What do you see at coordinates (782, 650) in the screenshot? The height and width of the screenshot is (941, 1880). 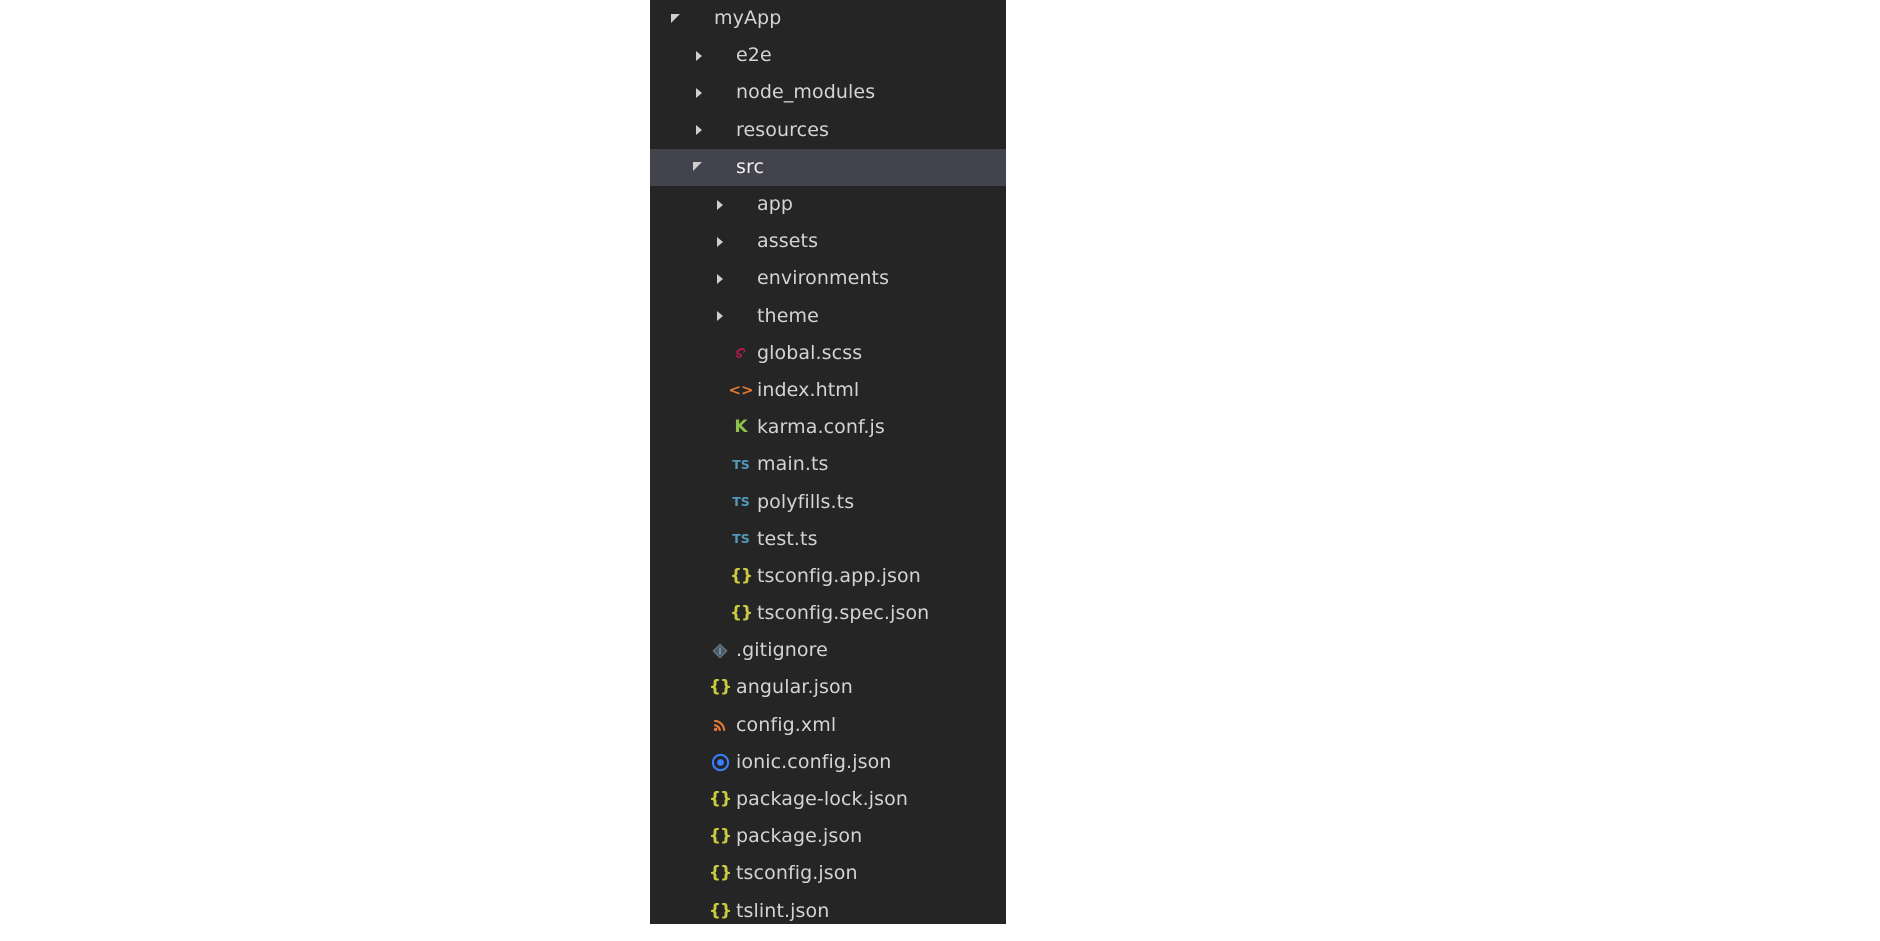 I see `tree-item-label: .gitignore` at bounding box center [782, 650].